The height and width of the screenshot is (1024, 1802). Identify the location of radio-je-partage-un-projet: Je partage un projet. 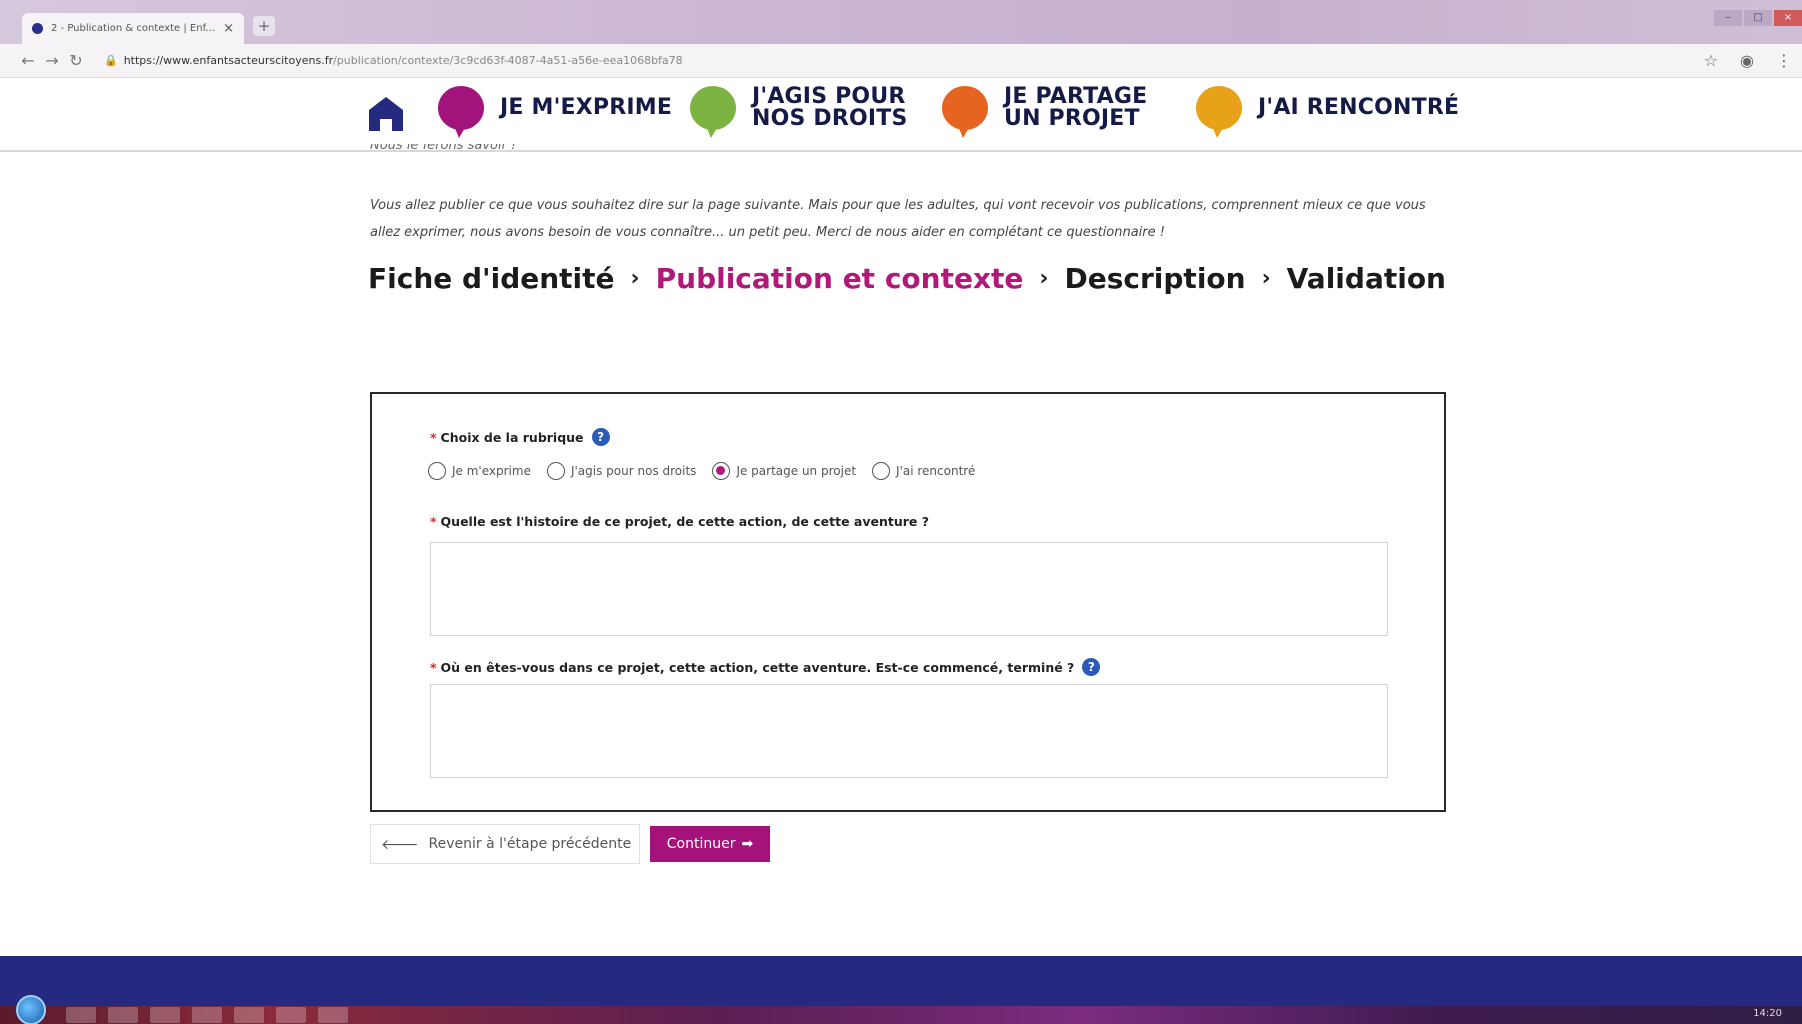
(784, 471).